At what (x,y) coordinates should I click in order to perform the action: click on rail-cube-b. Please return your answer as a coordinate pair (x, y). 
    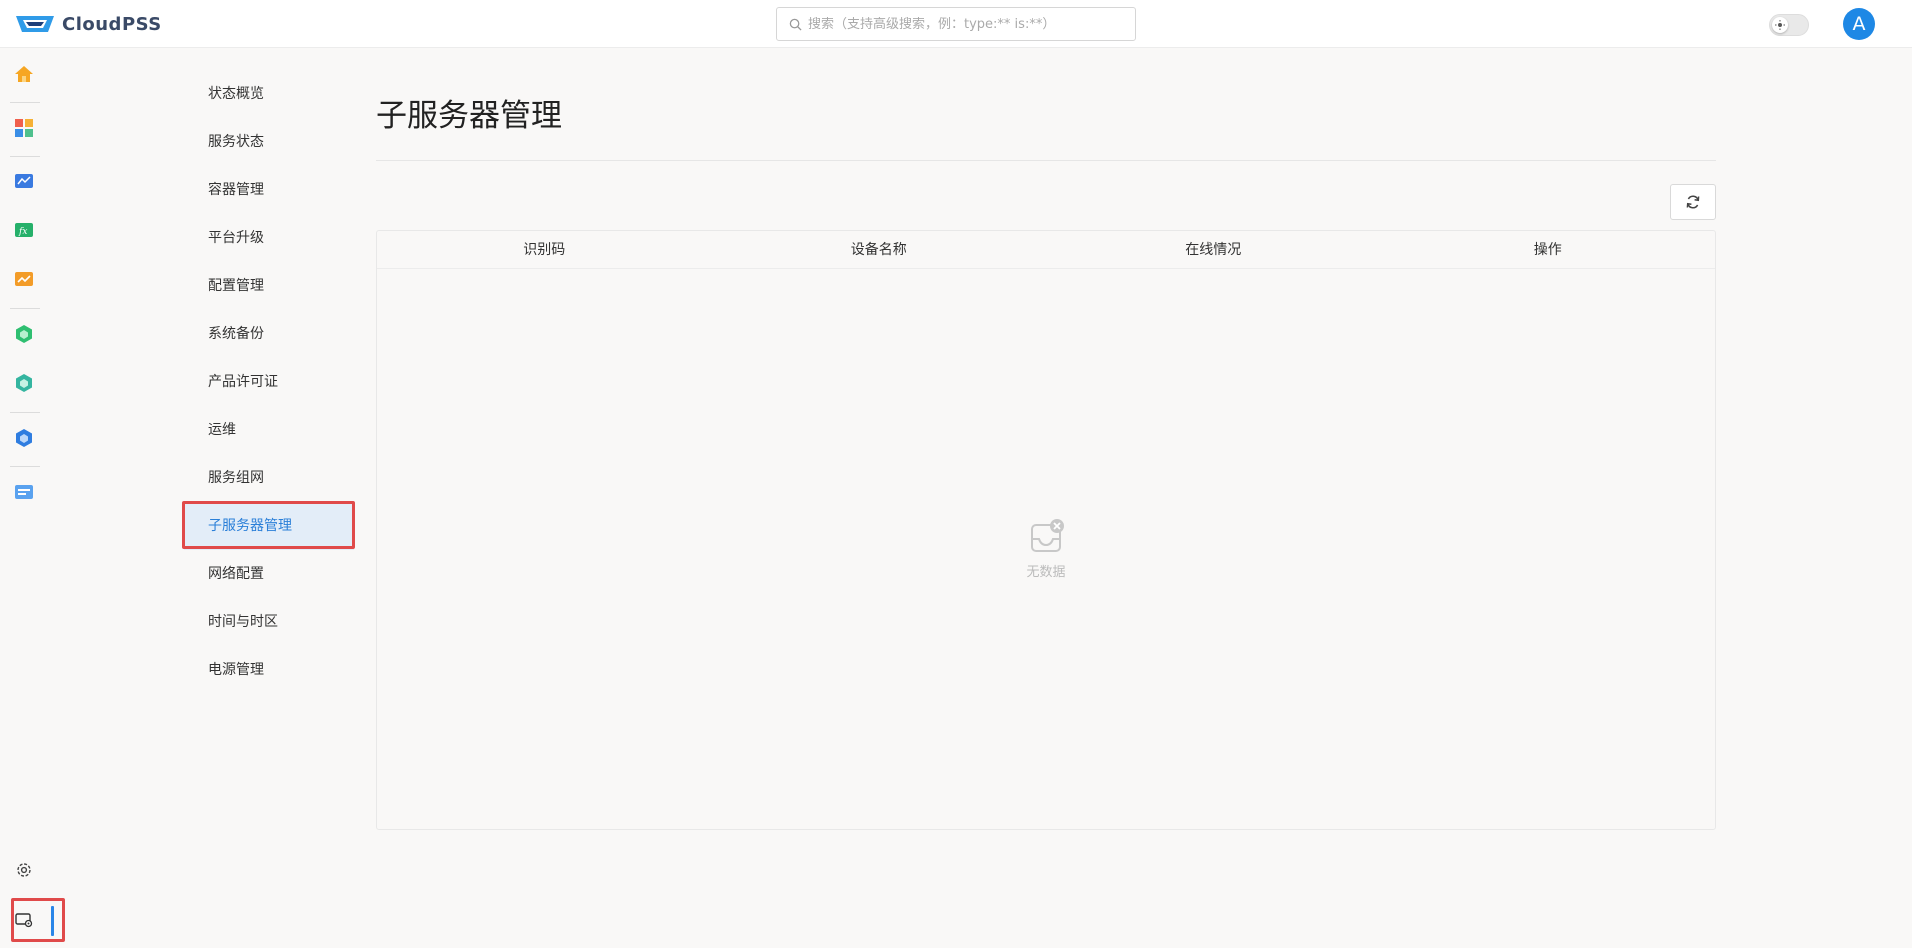
    Looking at the image, I should click on (24, 383).